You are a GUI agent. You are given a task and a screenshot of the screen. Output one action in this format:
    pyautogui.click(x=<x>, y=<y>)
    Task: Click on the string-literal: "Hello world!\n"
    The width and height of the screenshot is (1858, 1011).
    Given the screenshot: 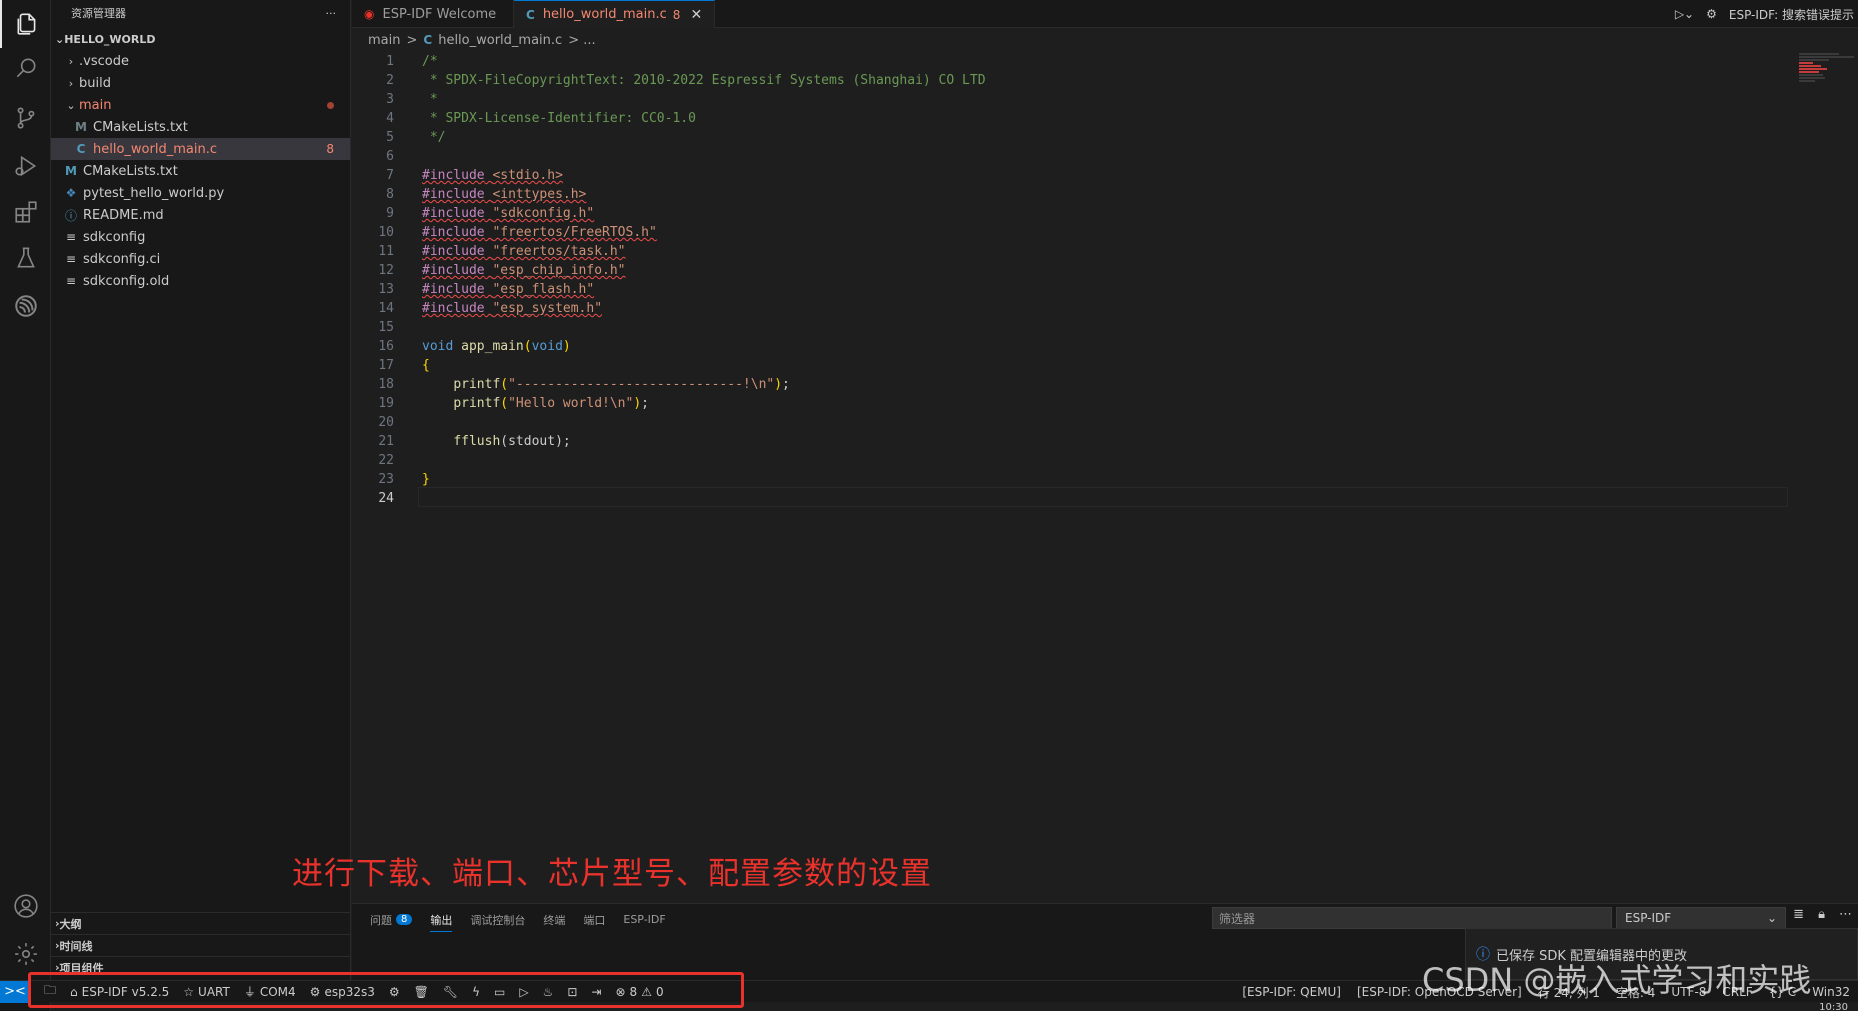 What is the action you would take?
    pyautogui.click(x=571, y=403)
    